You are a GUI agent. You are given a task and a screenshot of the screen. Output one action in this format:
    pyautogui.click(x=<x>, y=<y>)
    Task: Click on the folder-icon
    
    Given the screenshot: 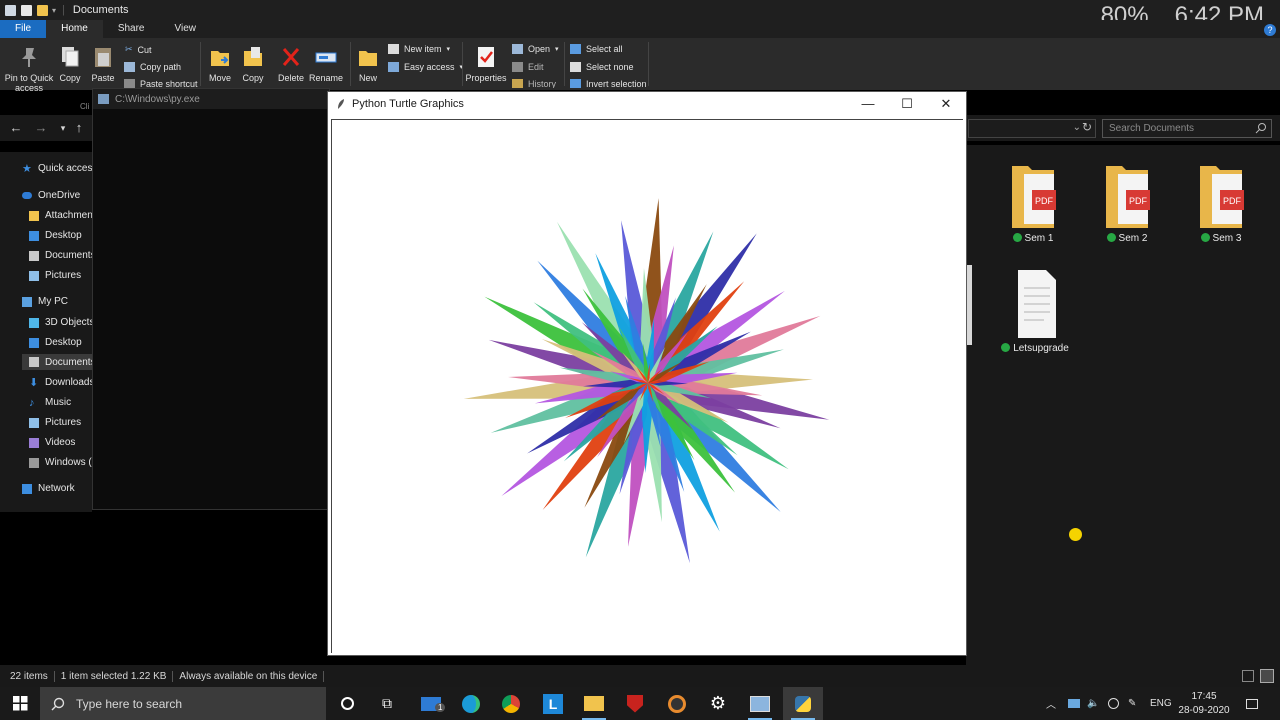 What is the action you would take?
    pyautogui.click(x=34, y=215)
    